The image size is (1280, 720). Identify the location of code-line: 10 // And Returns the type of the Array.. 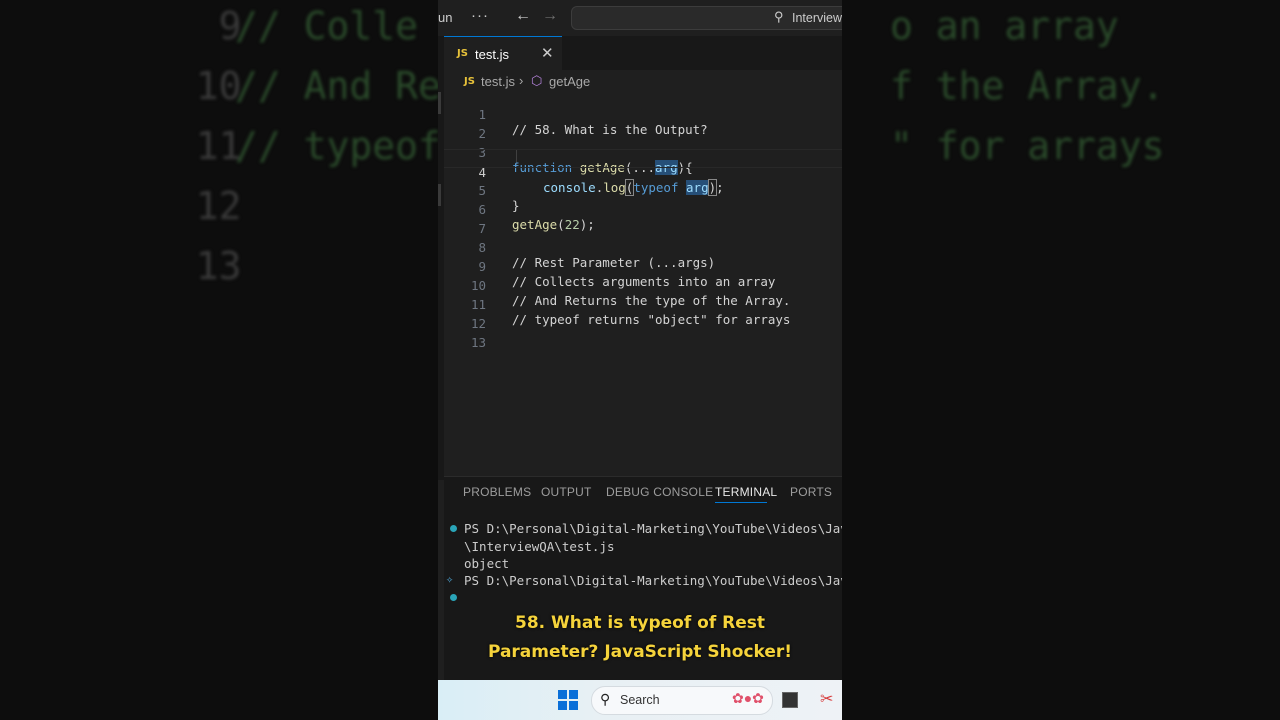
(643, 285).